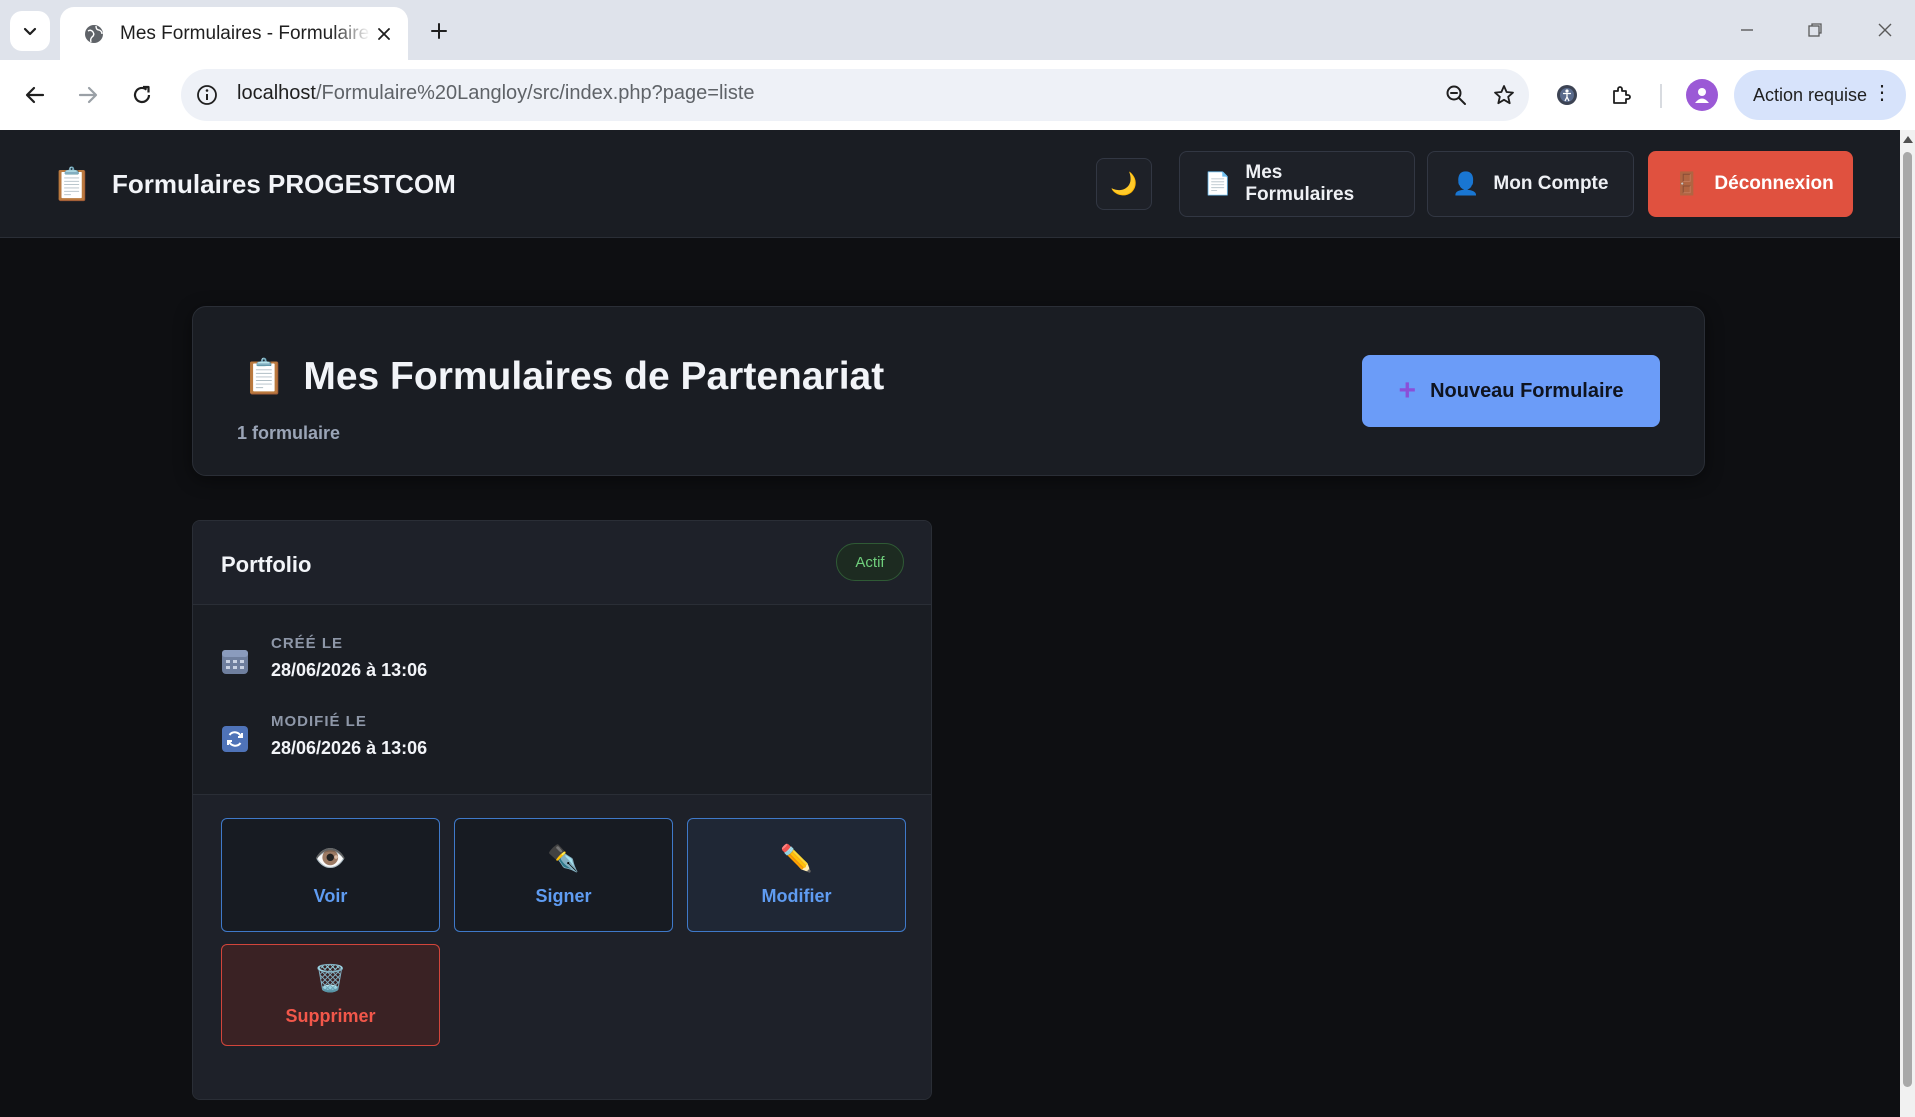  What do you see at coordinates (562, 563) in the screenshot?
I see `form-card-header: Portfolio Actif` at bounding box center [562, 563].